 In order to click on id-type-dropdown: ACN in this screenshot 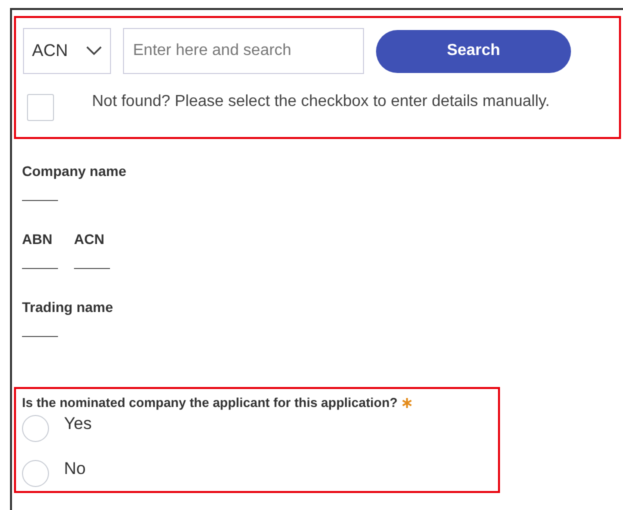, I will do `click(67, 51)`.